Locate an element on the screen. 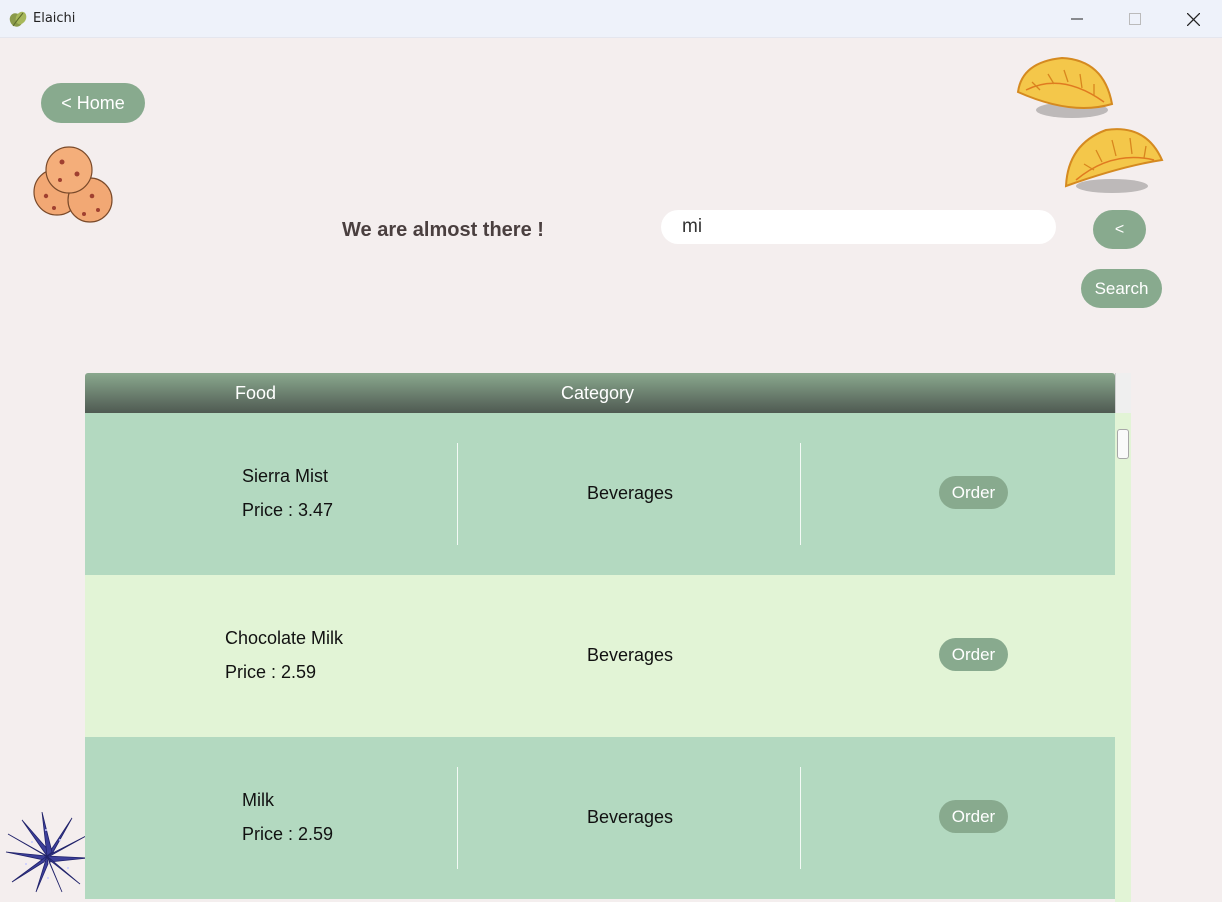 The height and width of the screenshot is (902, 1222). close-icon is located at coordinates (1193, 19).